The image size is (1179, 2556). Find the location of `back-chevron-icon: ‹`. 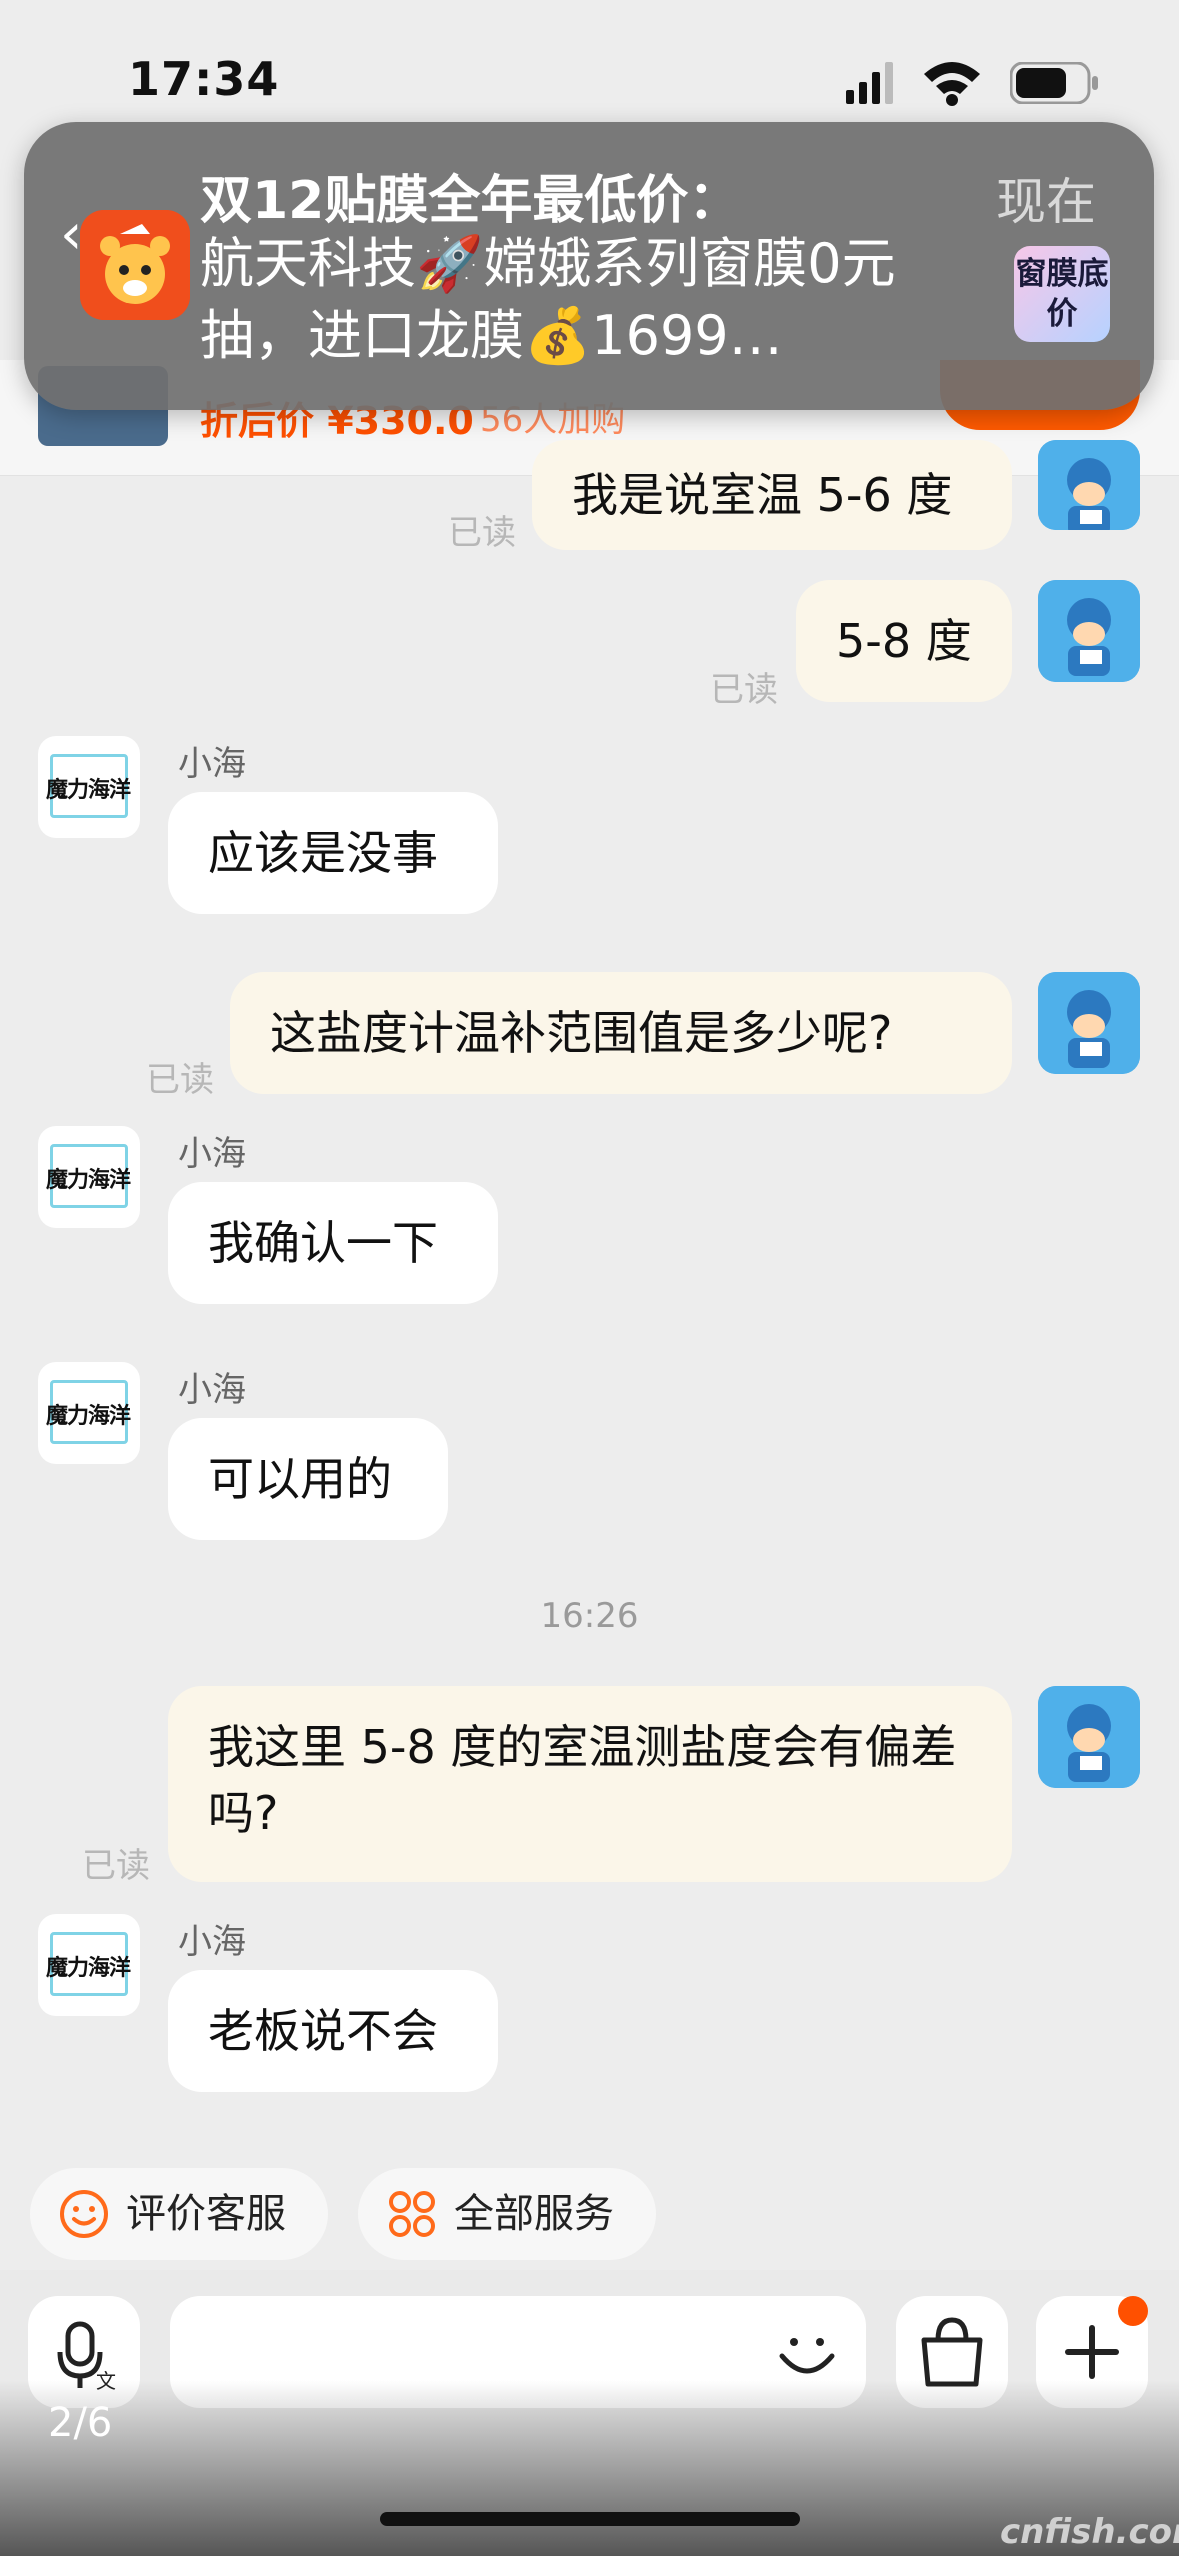

back-chevron-icon: ‹ is located at coordinates (71, 234).